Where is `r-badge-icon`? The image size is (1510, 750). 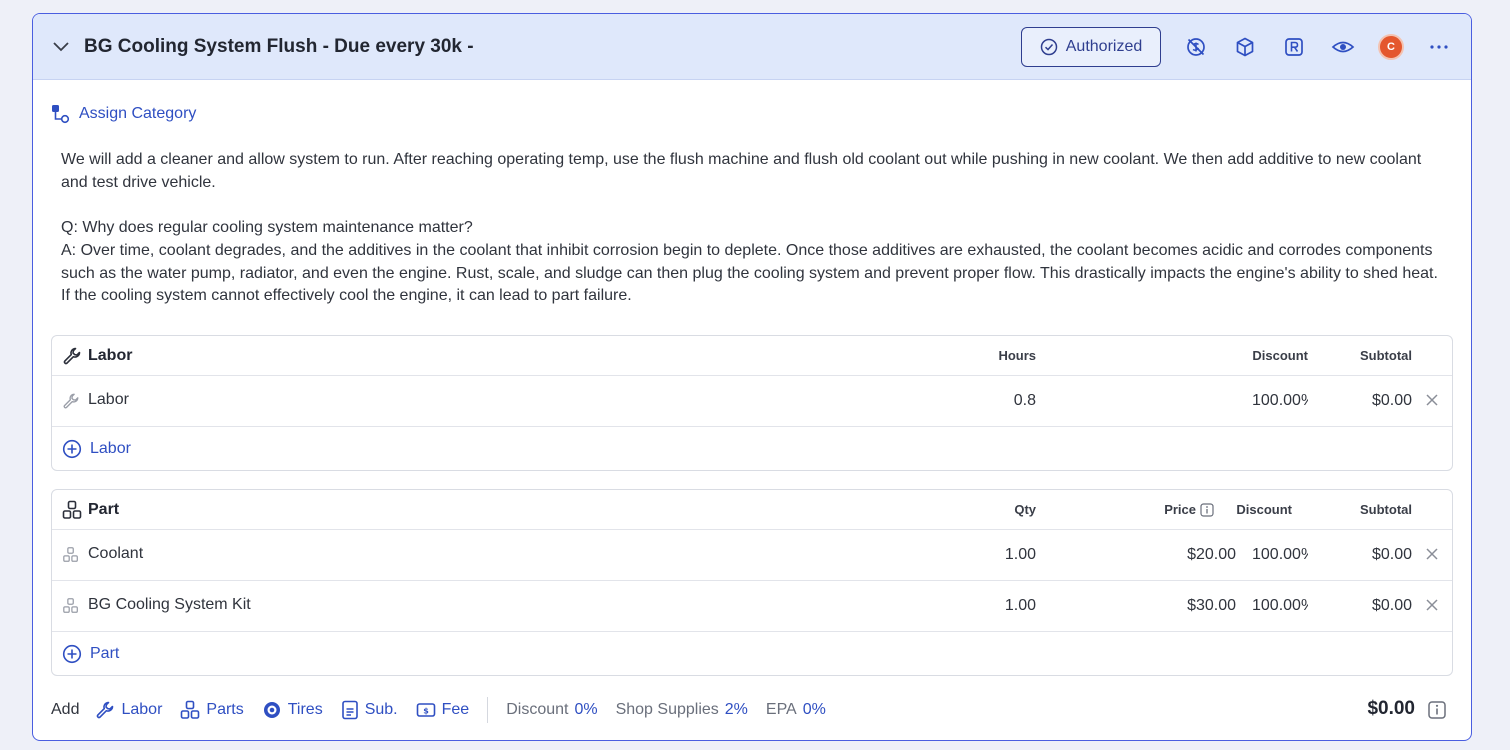
r-badge-icon is located at coordinates (1294, 47).